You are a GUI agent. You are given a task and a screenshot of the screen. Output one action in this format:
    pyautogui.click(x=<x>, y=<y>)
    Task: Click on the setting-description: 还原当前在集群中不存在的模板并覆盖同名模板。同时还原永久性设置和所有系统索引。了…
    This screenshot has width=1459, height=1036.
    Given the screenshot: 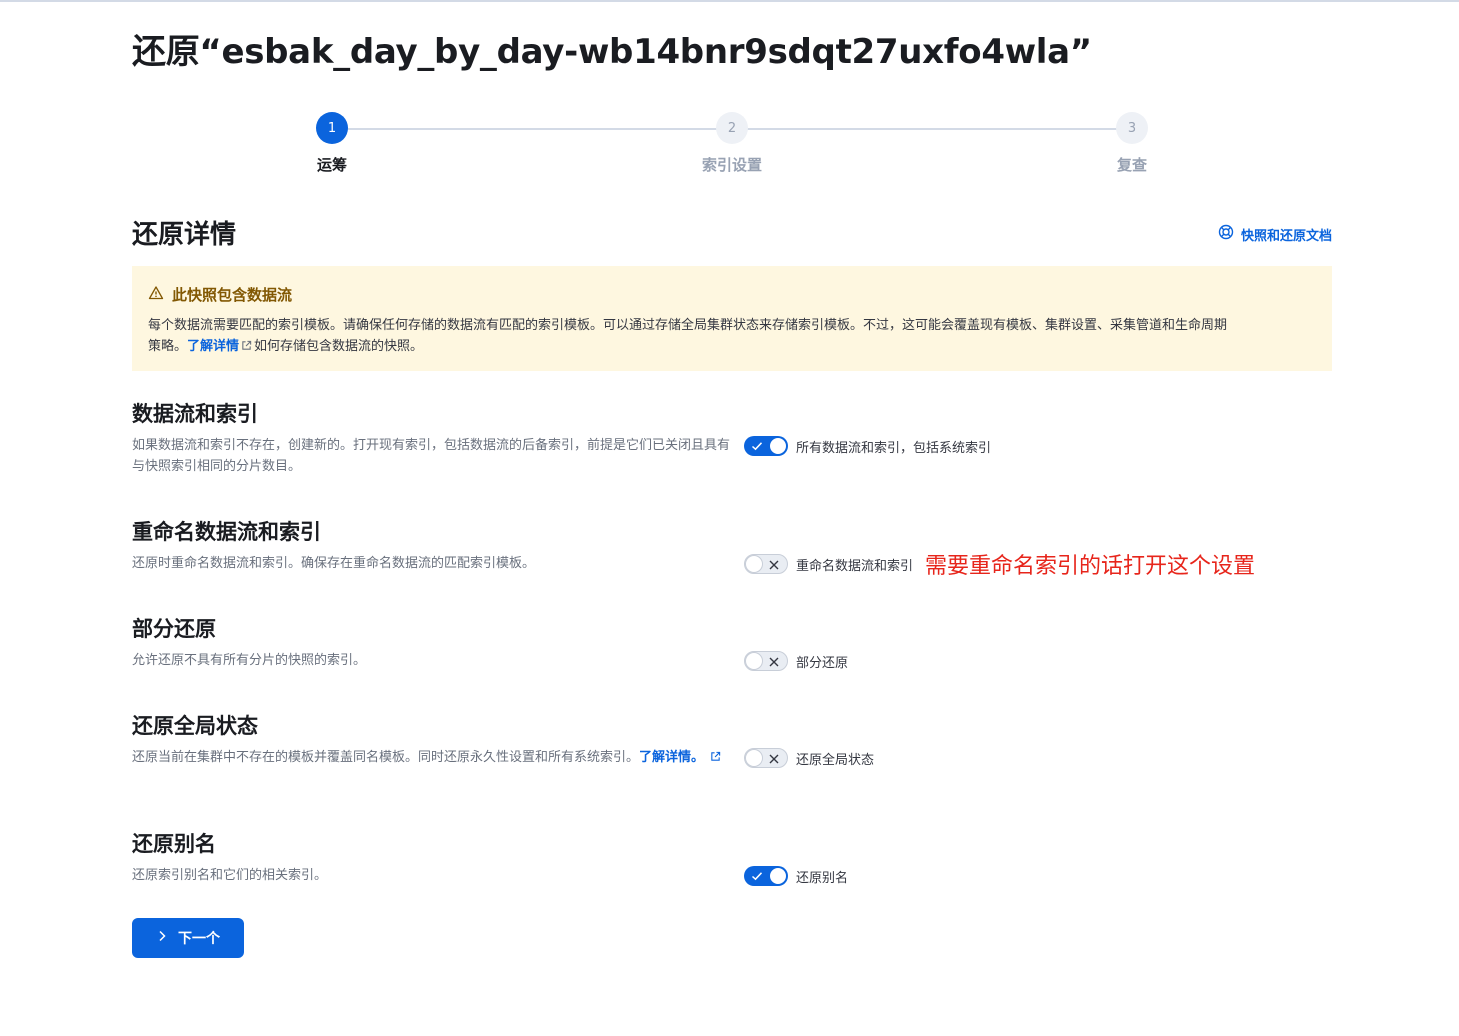 What is the action you would take?
    pyautogui.click(x=432, y=758)
    